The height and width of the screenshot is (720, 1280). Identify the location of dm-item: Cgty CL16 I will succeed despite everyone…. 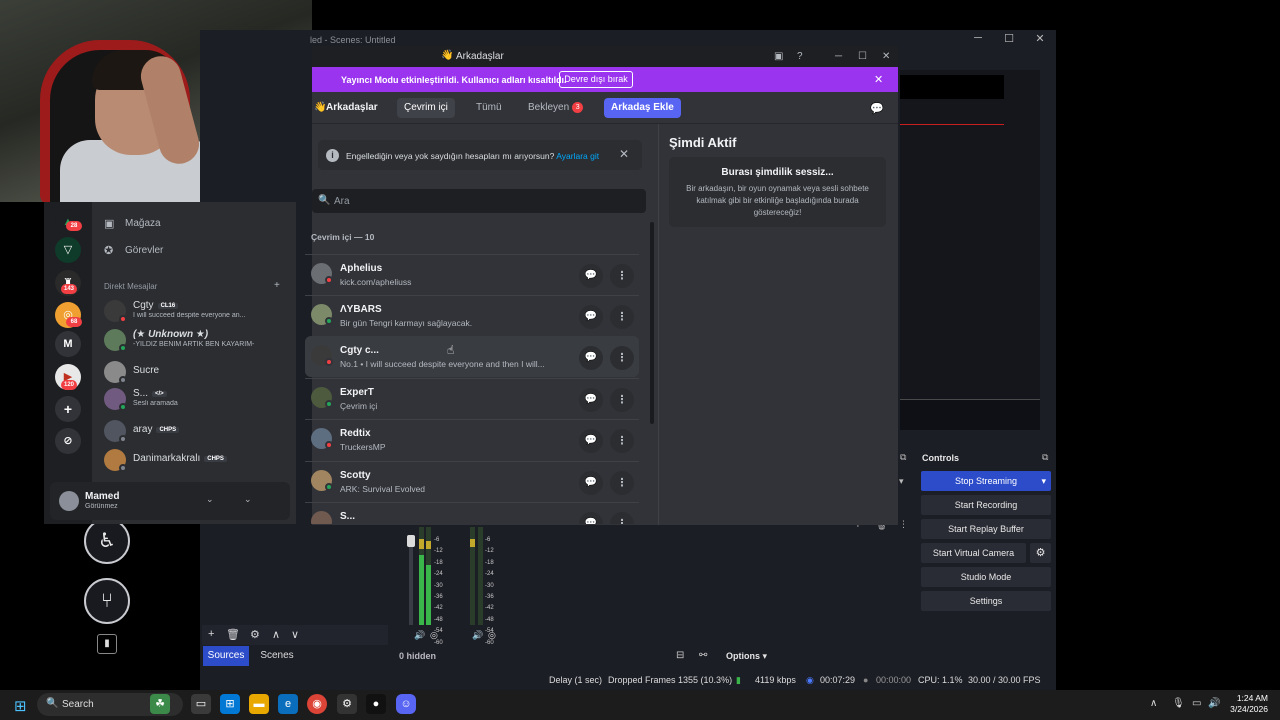
(197, 312).